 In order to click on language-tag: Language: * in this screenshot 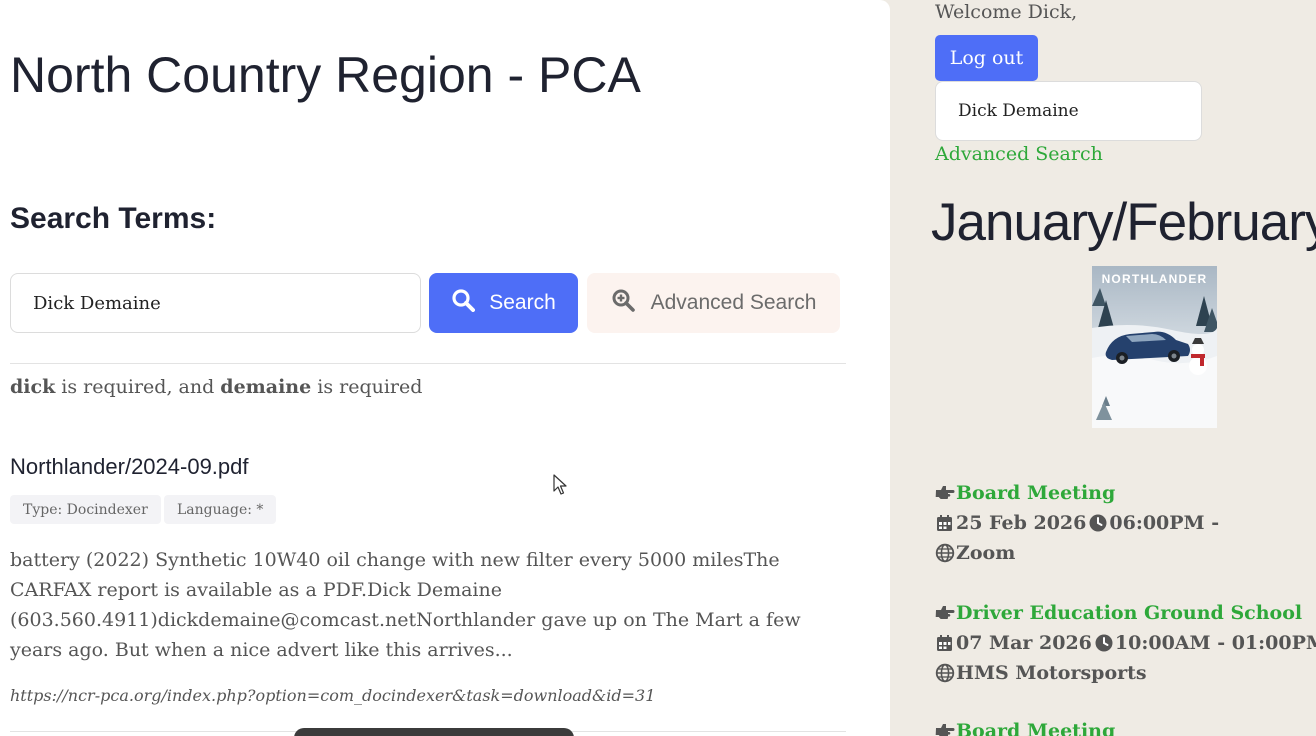, I will do `click(220, 509)`.